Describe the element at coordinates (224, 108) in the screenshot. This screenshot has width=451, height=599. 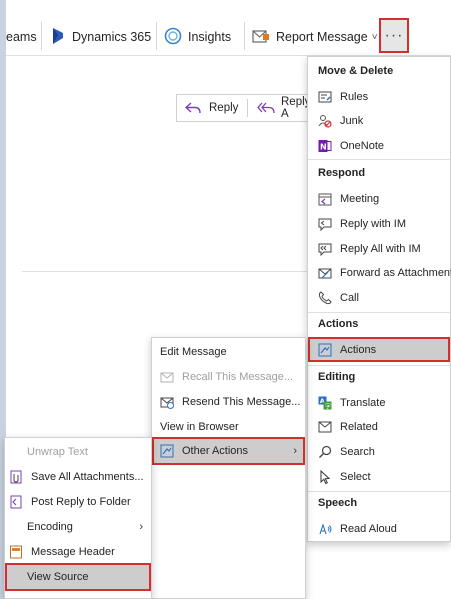
I see `reply-label: Reply` at that location.